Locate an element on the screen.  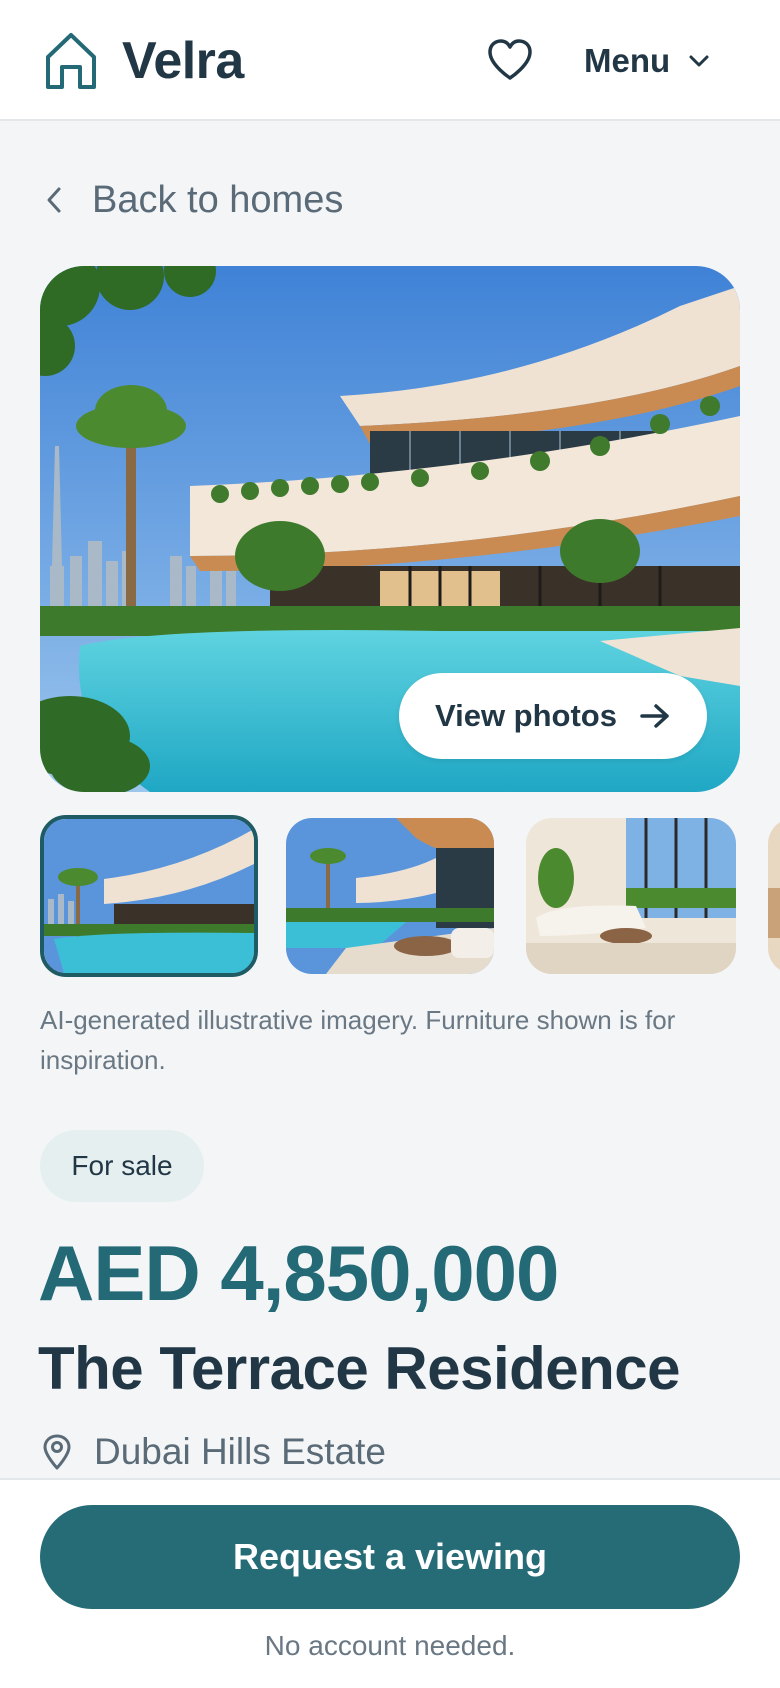
heart-icon is located at coordinates (510, 59).